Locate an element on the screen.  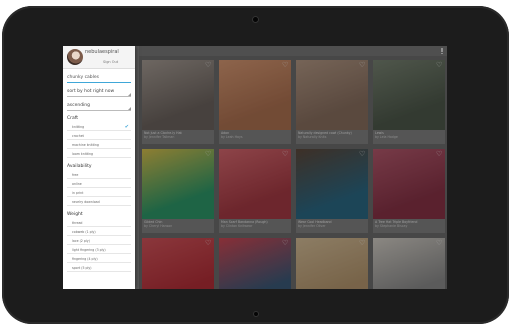
filter-option: ravelry download is located at coordinates (99, 202).